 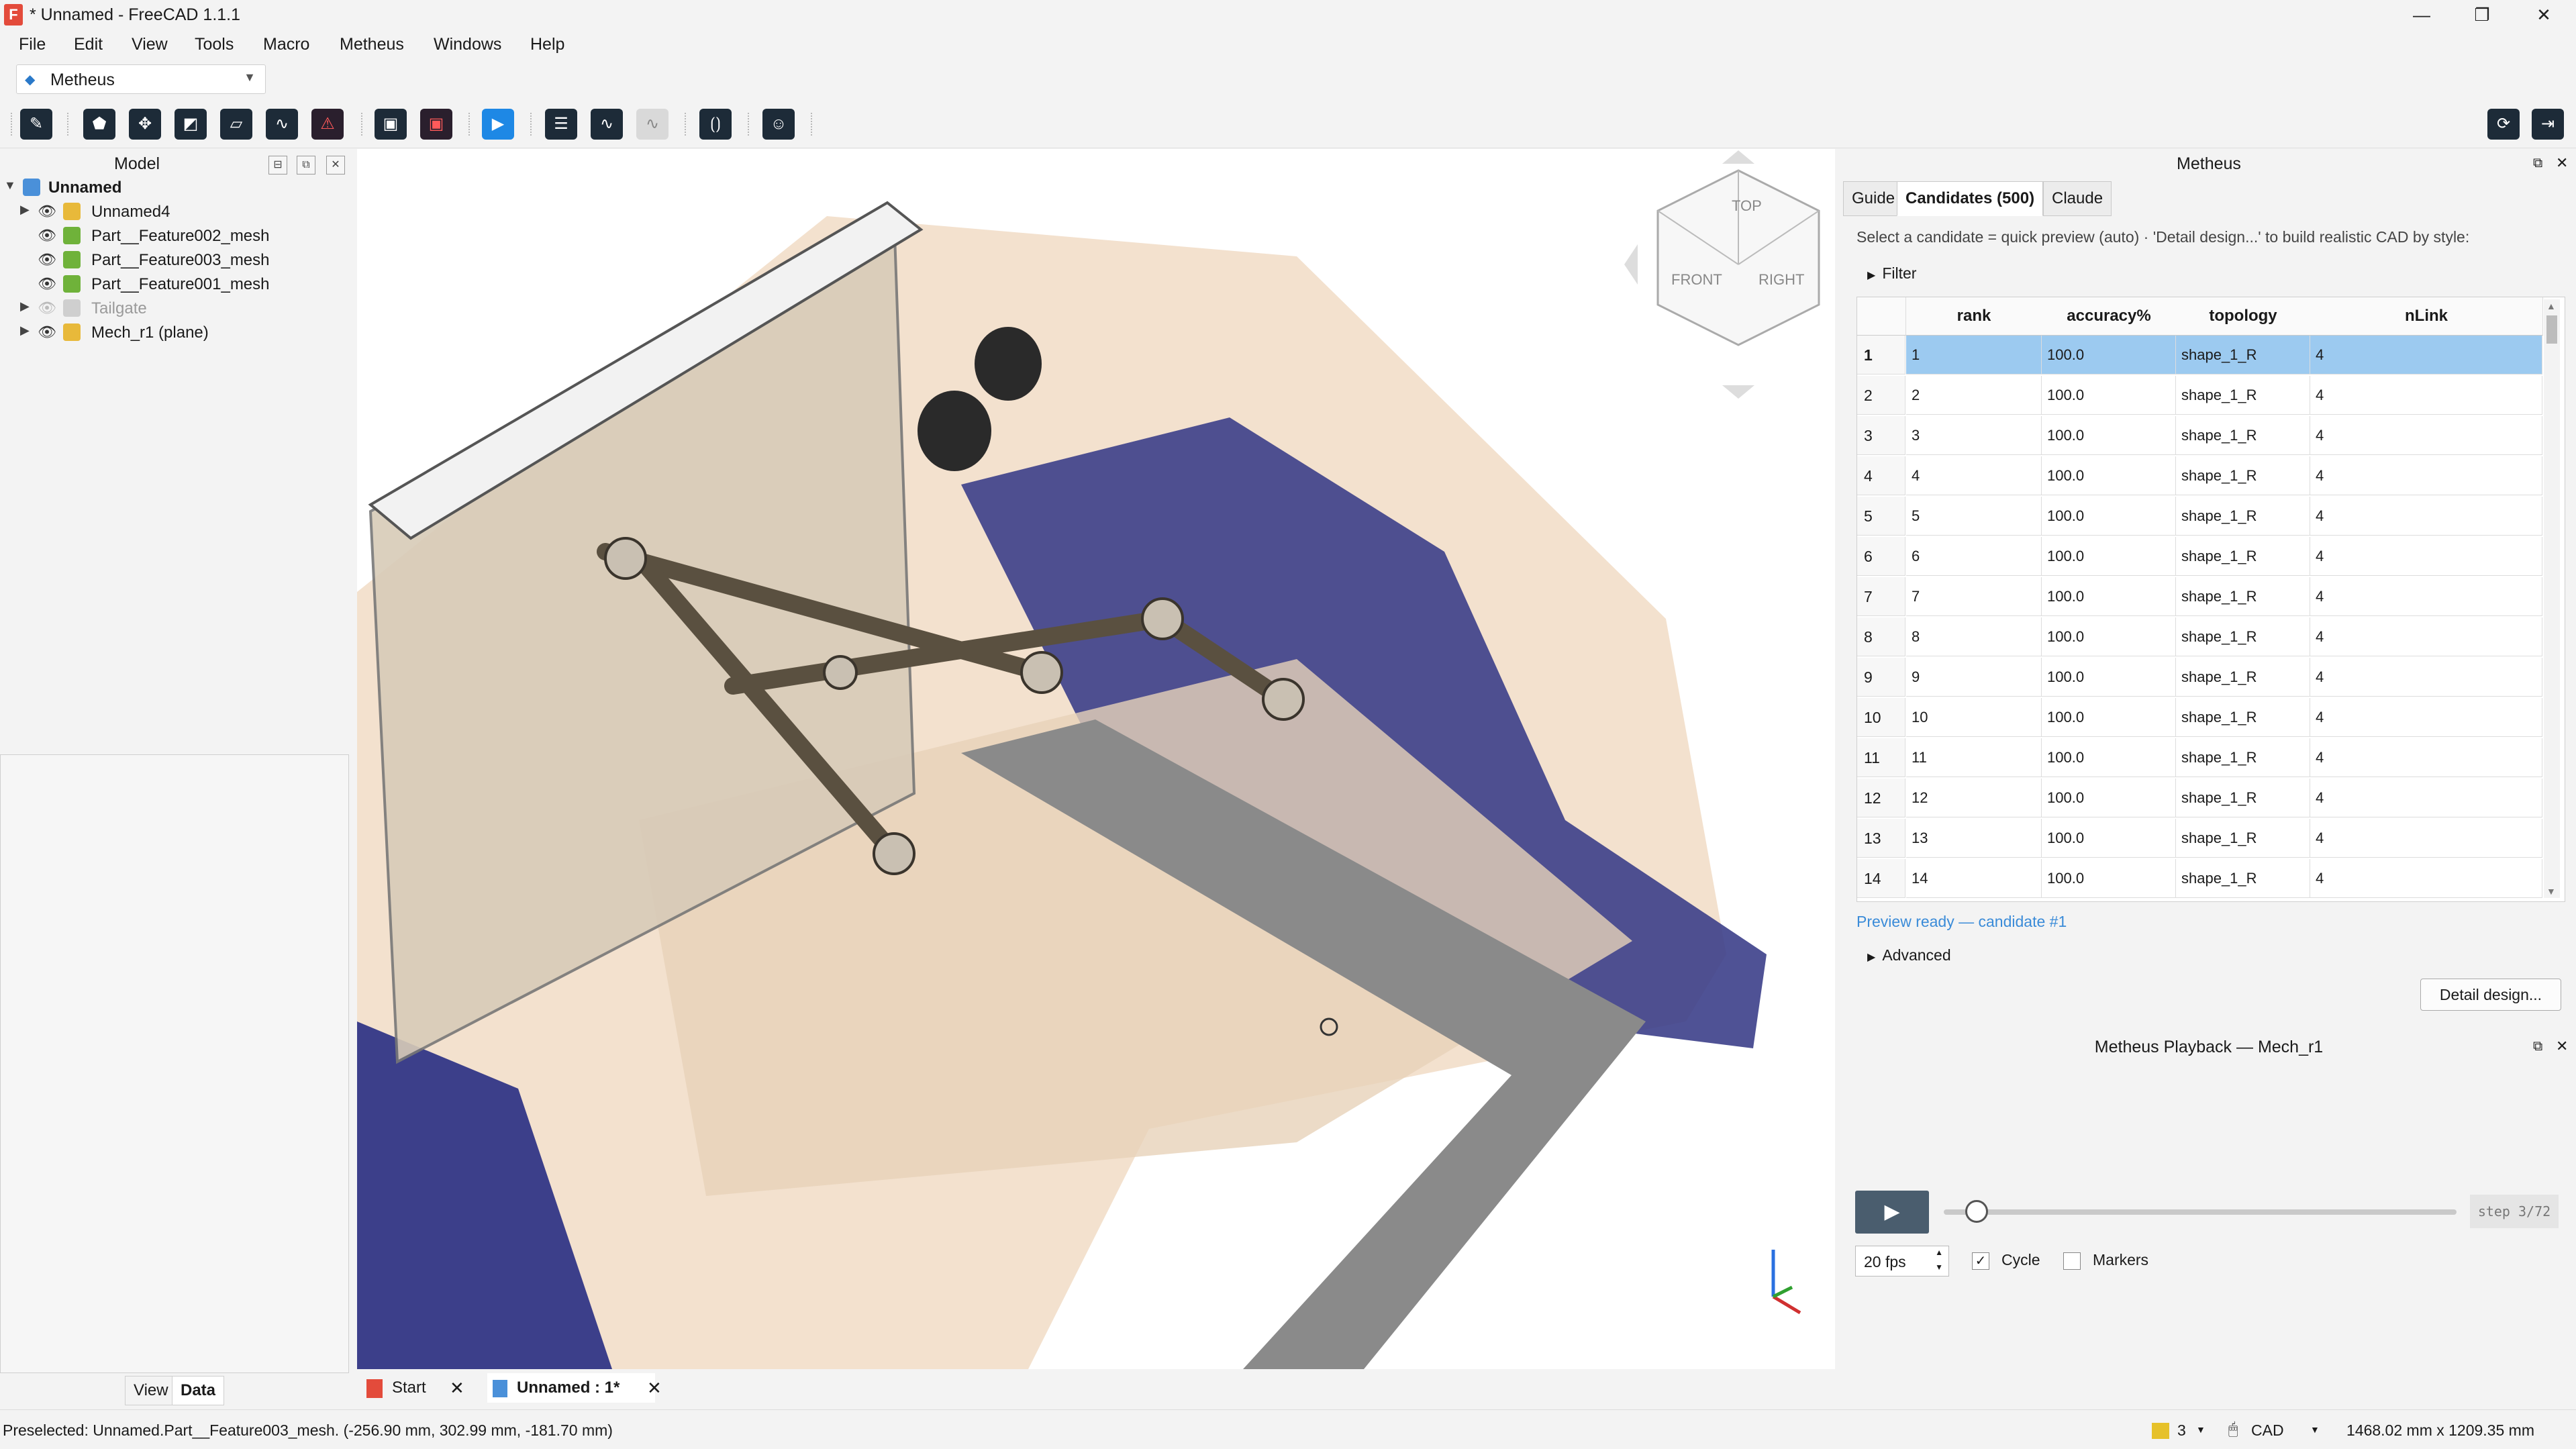 I want to click on tree-item-unnamed4: ▶ 👁 Unnamed4, so click(x=177, y=212).